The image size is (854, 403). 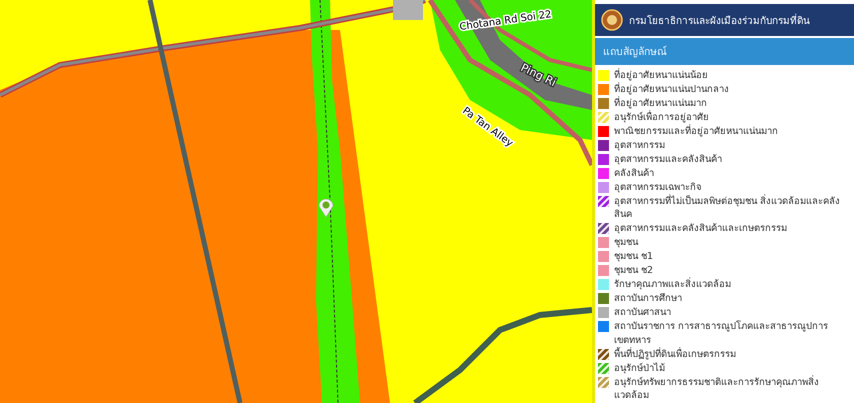 I want to click on legend-title: แถบสัญลักษณ์, so click(x=724, y=51).